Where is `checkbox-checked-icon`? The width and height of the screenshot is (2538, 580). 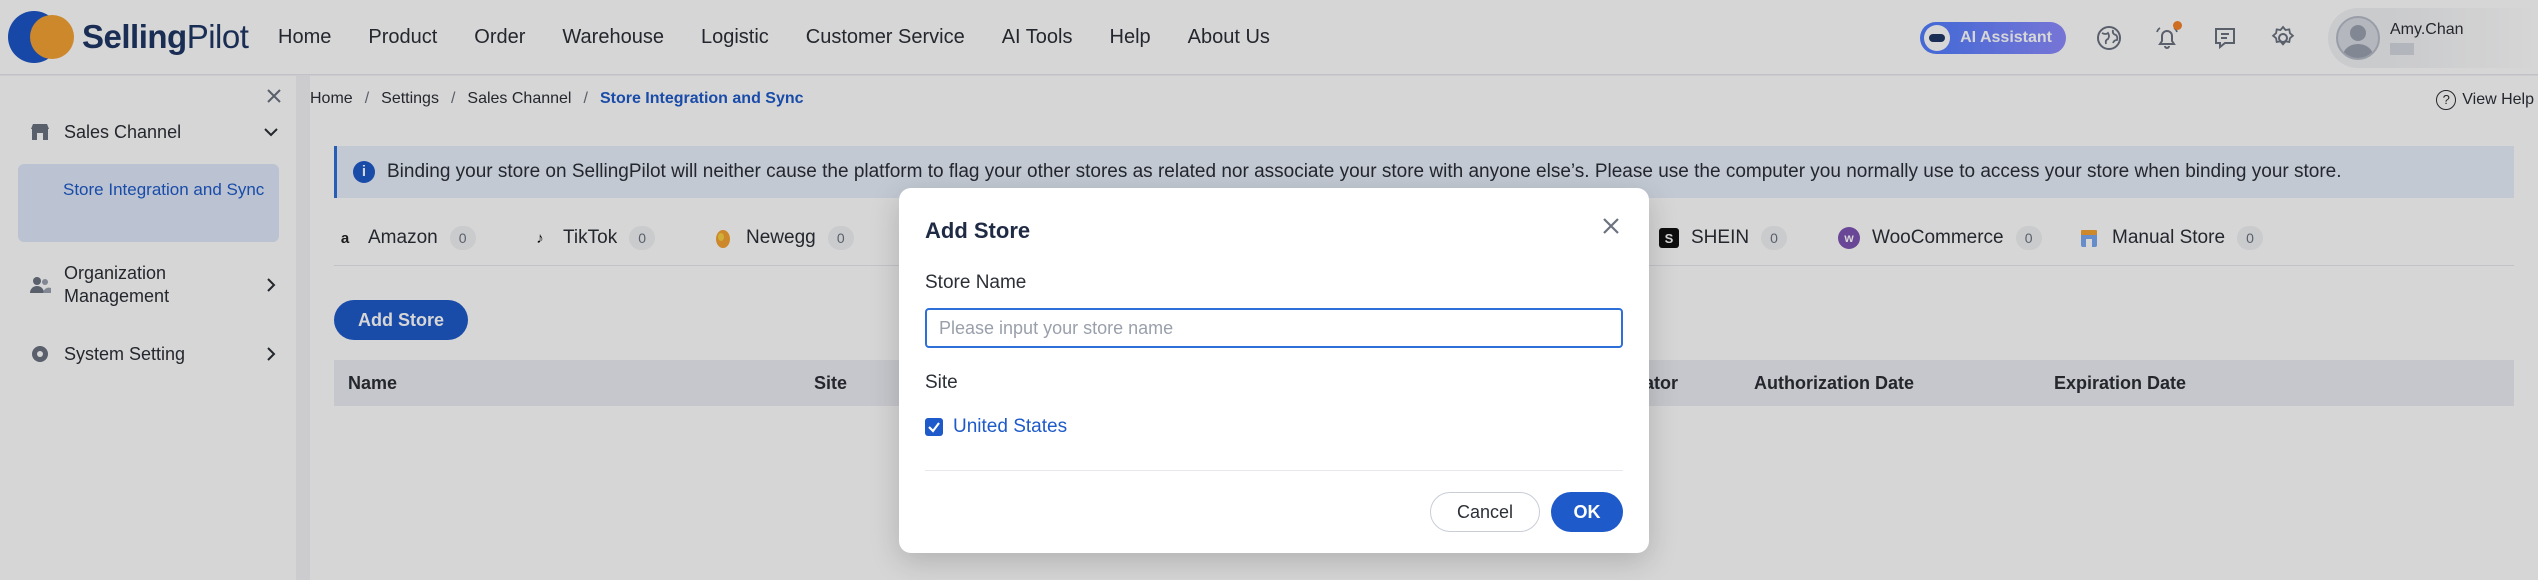 checkbox-checked-icon is located at coordinates (934, 427).